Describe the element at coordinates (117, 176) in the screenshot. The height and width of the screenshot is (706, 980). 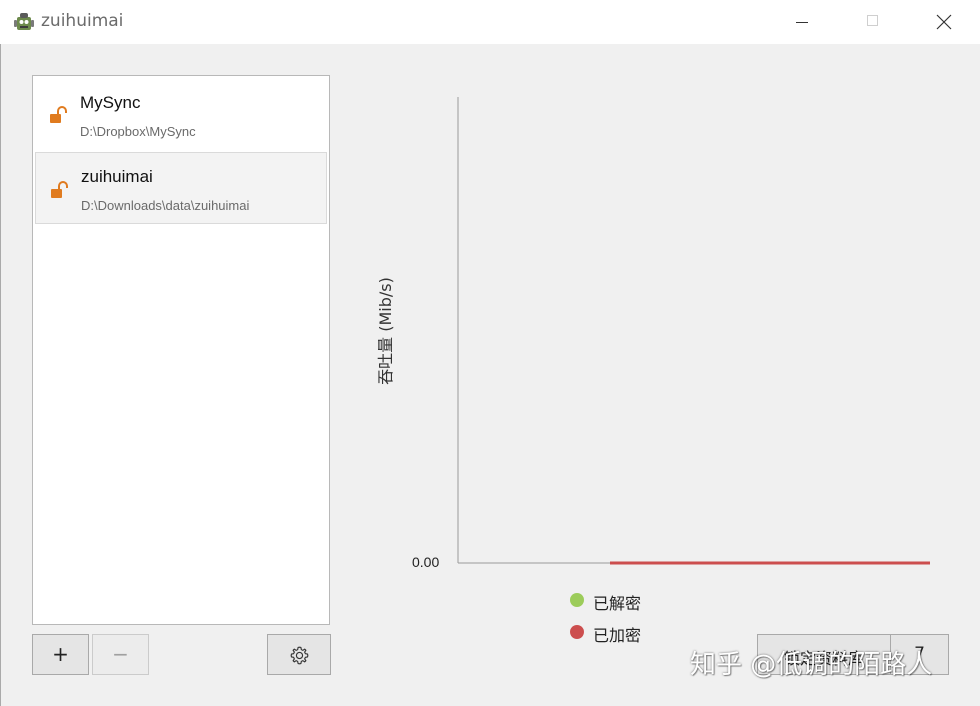
I see `vault-name: zuihuimai` at that location.